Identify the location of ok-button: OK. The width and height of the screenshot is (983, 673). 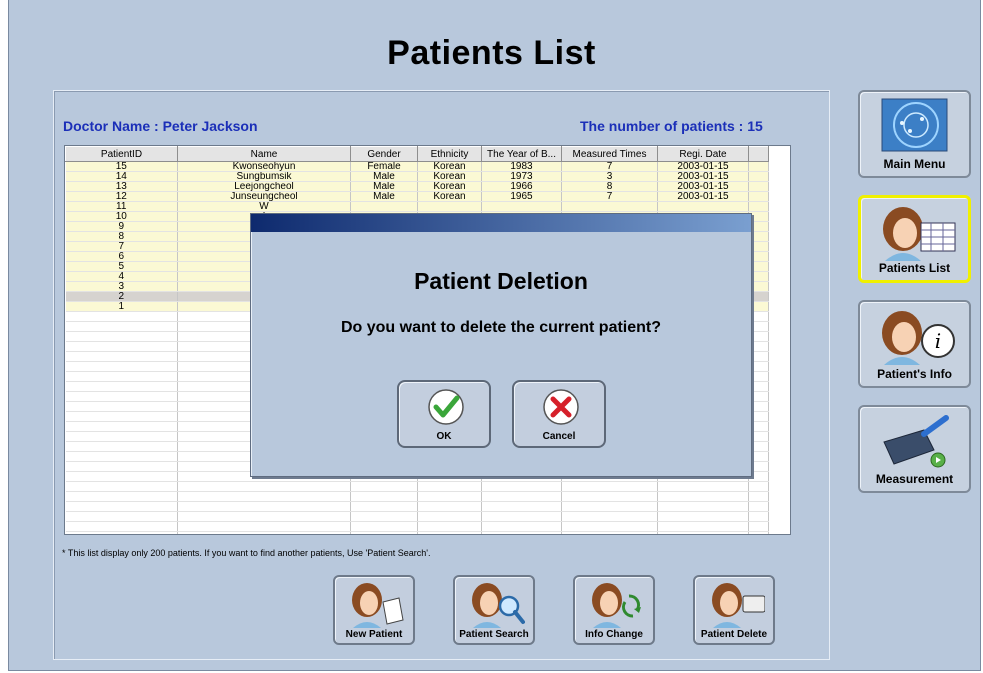
(444, 414).